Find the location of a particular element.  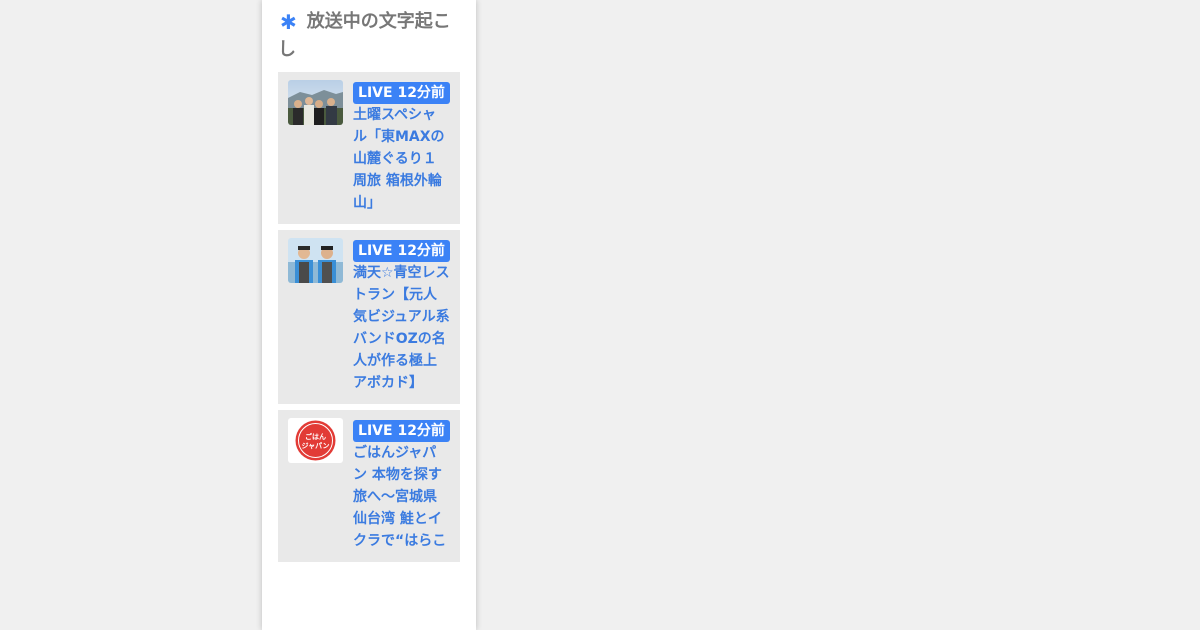

svg-text: ごはん is located at coordinates (315, 436).